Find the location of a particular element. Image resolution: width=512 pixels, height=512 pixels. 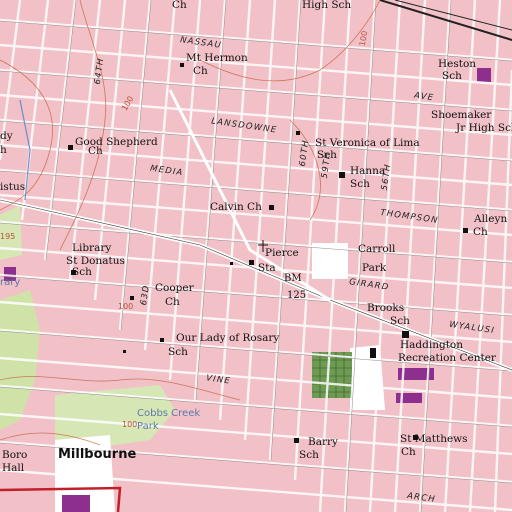

map-label: h is located at coordinates (3, 150).